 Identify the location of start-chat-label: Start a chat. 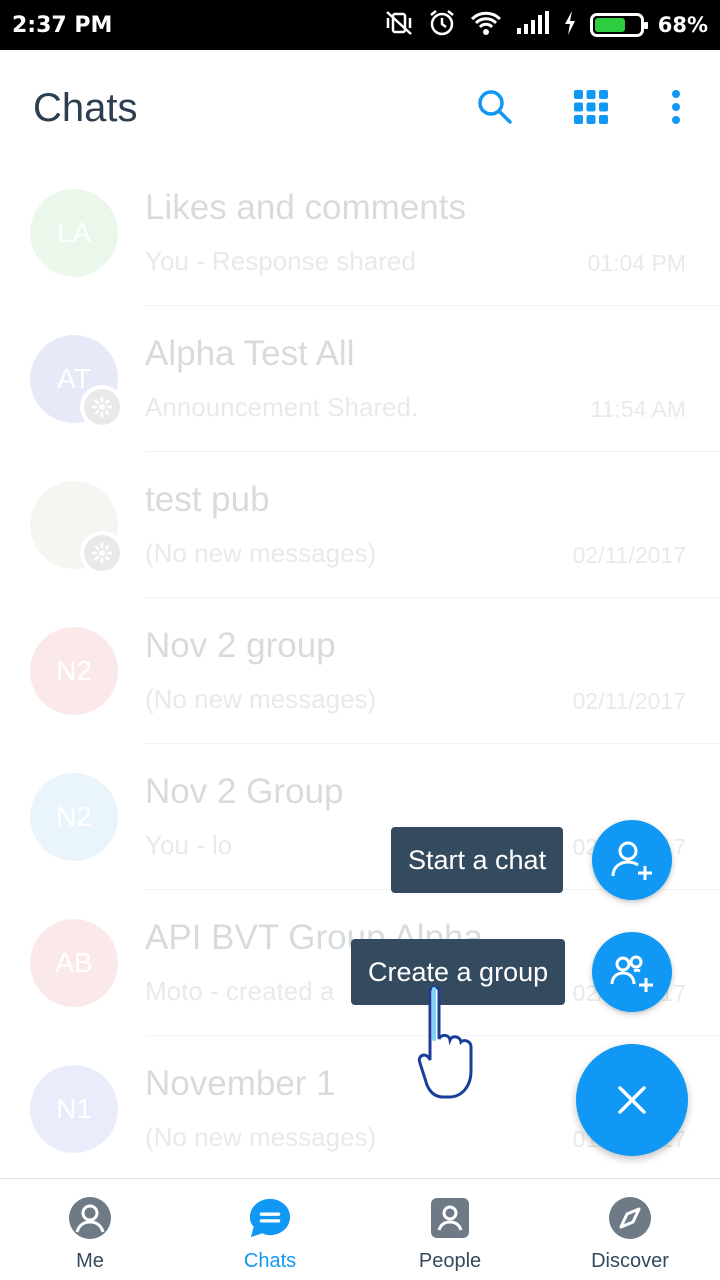
(477, 860).